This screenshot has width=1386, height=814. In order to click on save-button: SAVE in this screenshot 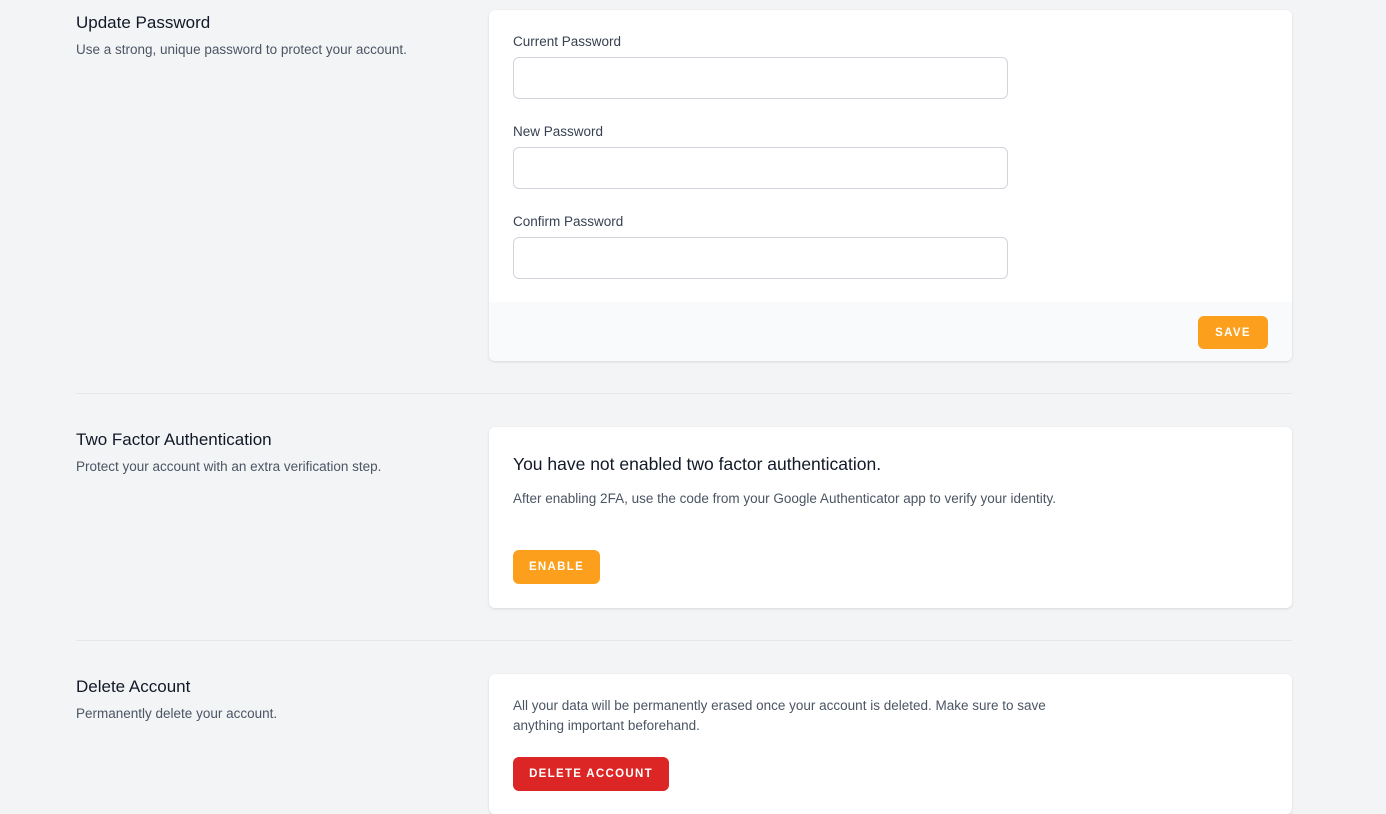, I will do `click(1233, 332)`.